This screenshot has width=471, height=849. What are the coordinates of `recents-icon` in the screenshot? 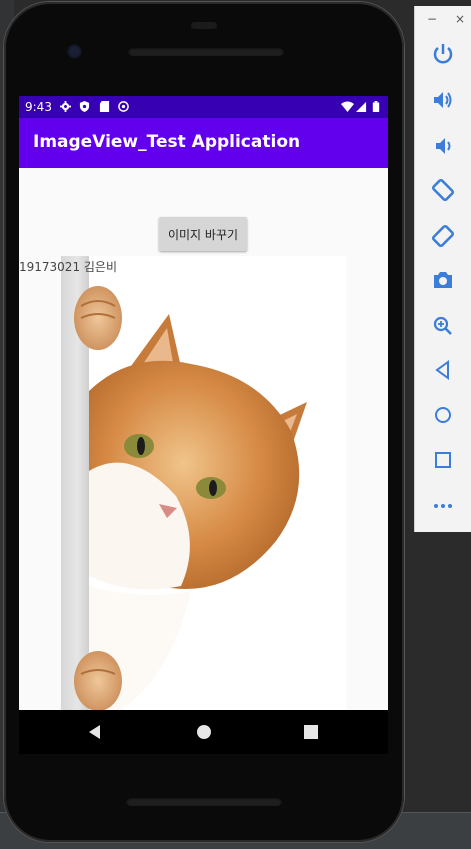 It's located at (311, 732).